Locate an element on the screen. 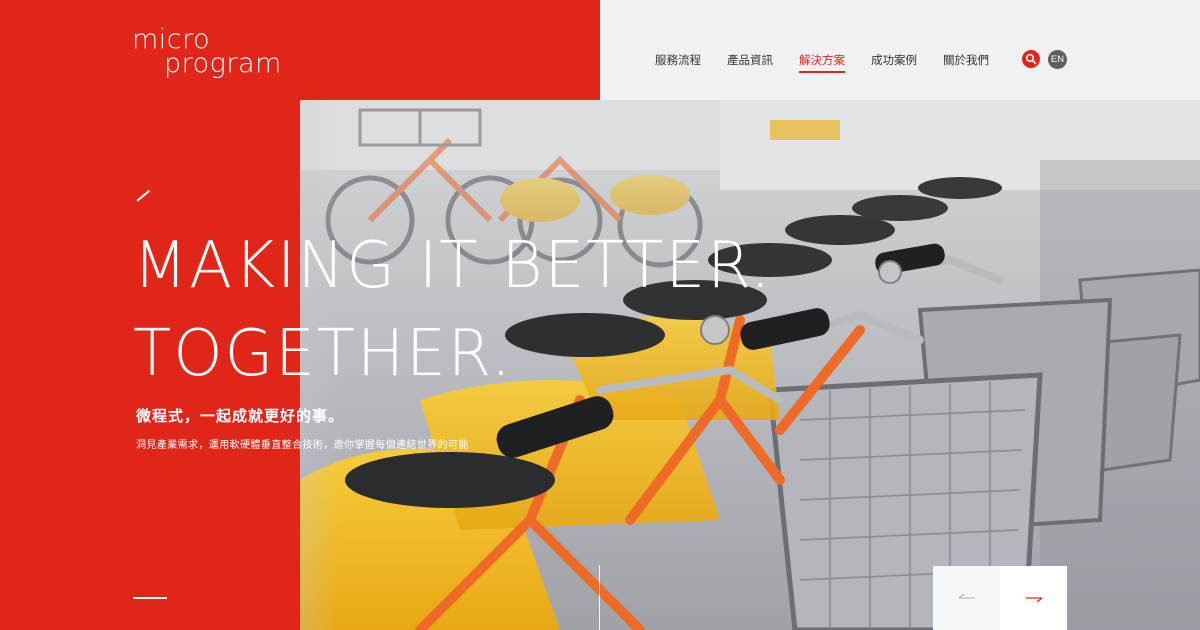 This screenshot has width=1200, height=630. slide-indicator-line is located at coordinates (150, 598).